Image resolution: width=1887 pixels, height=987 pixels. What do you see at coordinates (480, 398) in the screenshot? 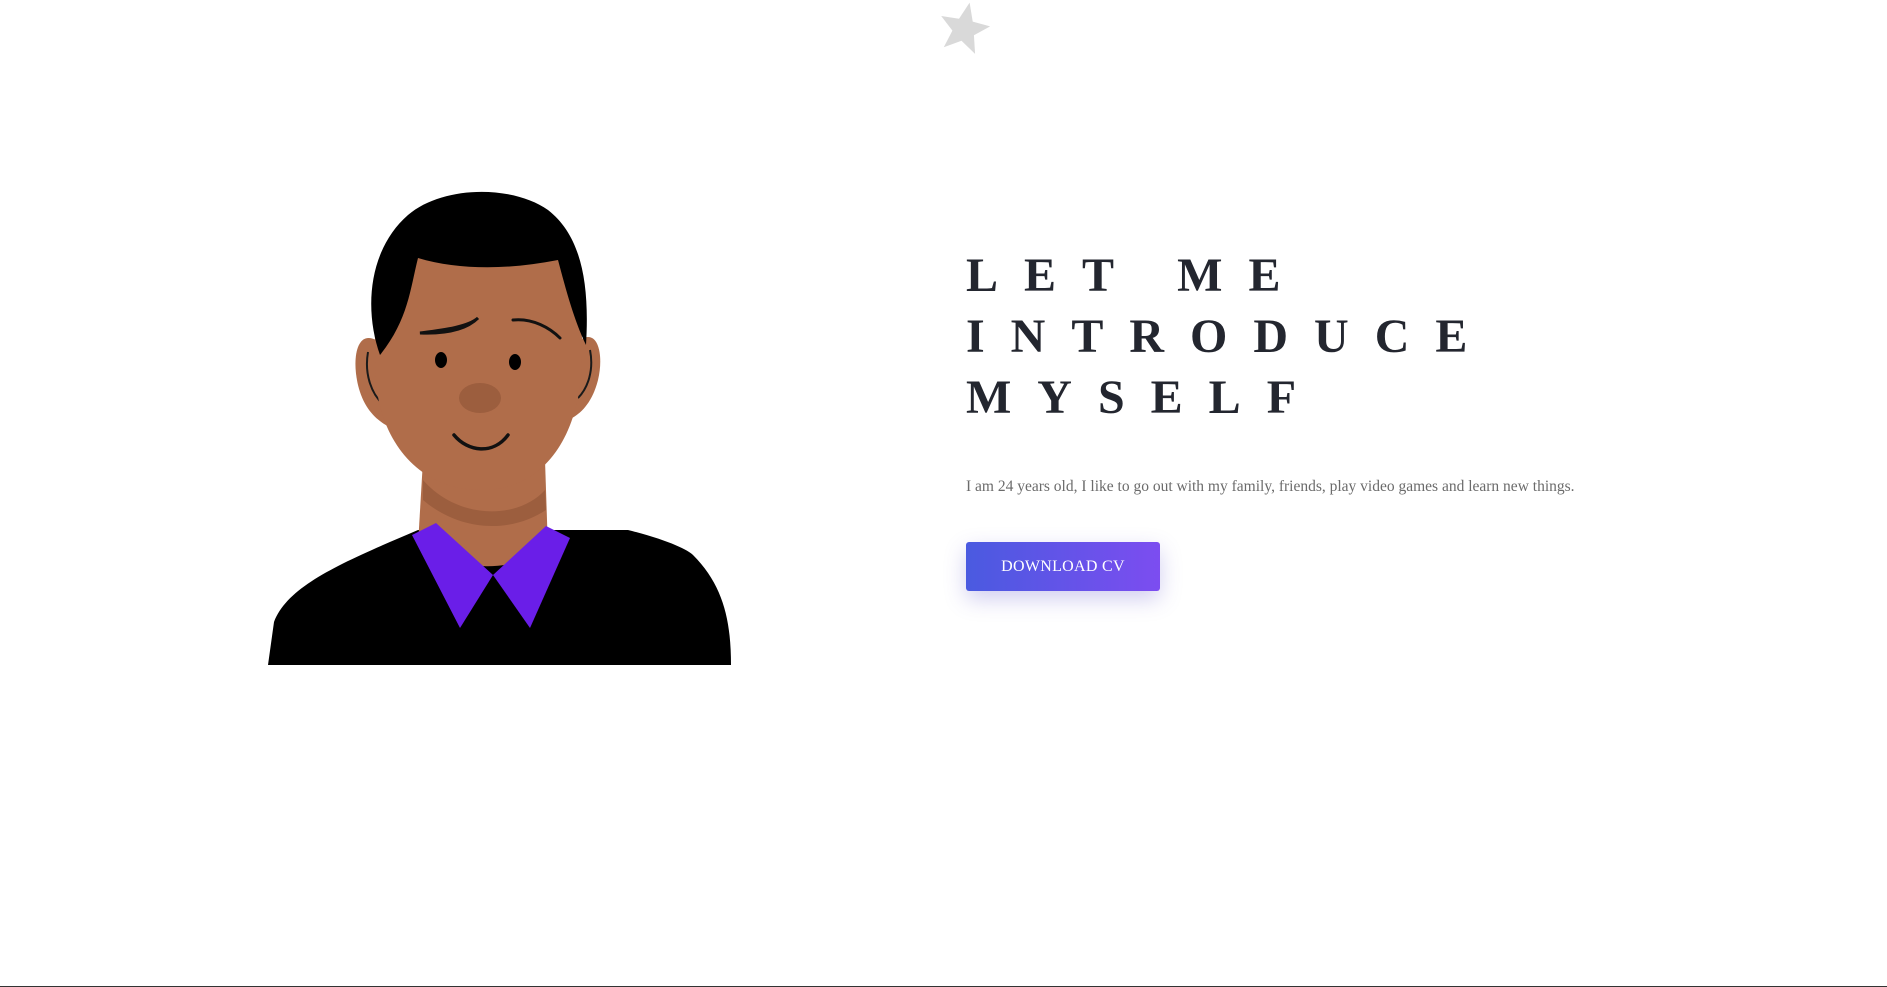
I see `nose` at bounding box center [480, 398].